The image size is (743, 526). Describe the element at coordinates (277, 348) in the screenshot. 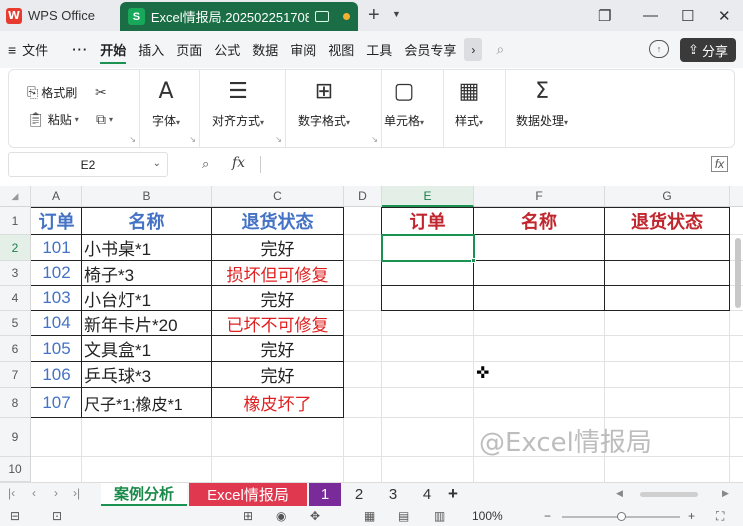

I see `cell-c6: 完好` at that location.